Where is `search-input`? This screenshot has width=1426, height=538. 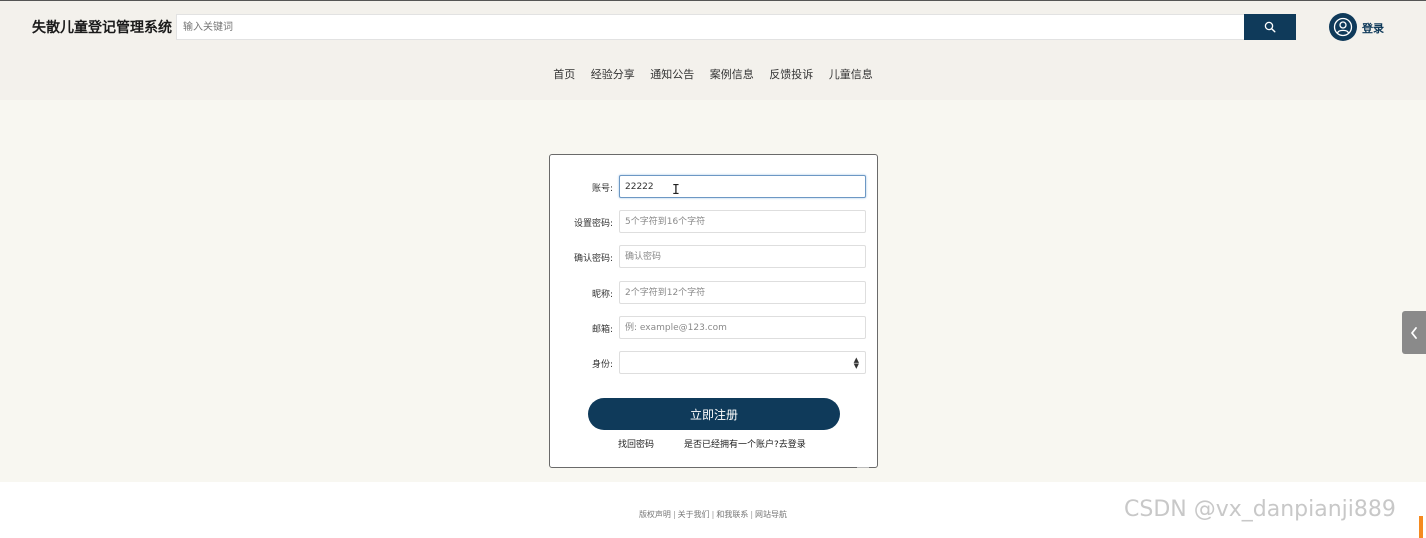 search-input is located at coordinates (710, 27).